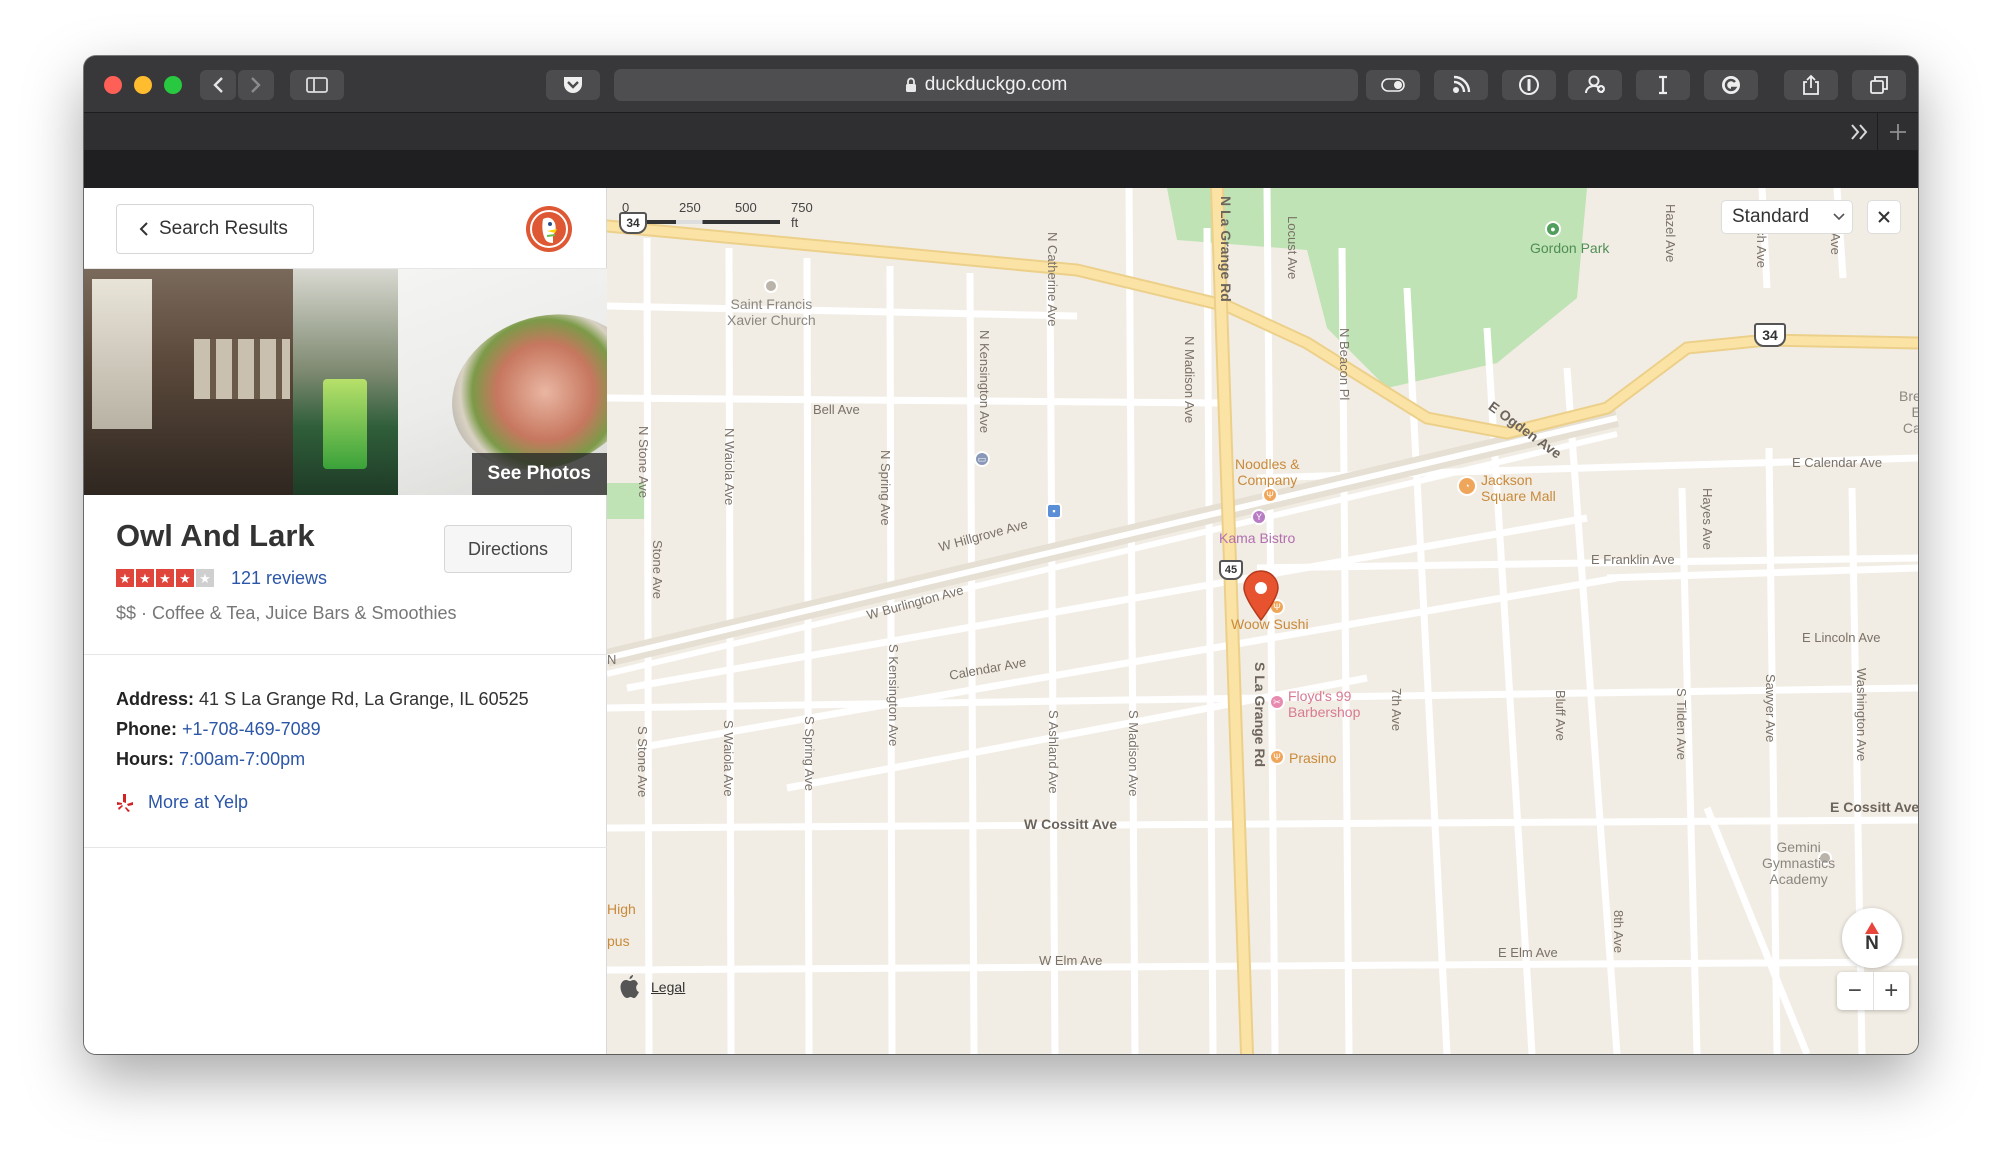 The height and width of the screenshot is (1164, 2000). Describe the element at coordinates (256, 85) in the screenshot. I see `forward-button` at that location.